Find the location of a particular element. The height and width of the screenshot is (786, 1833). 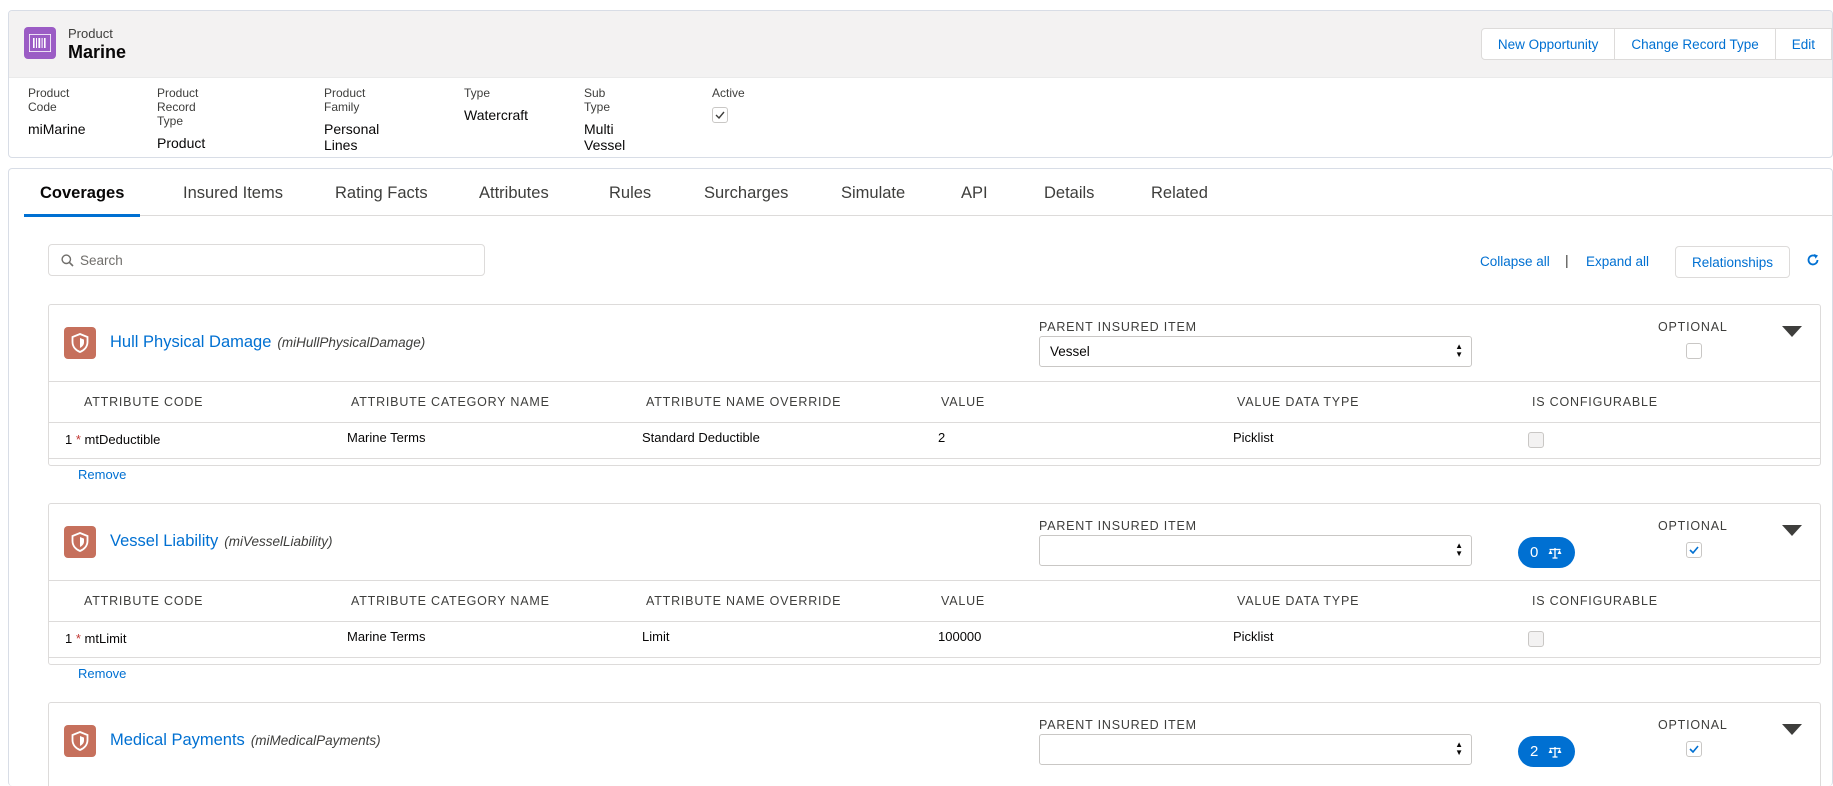

field-sub-type: Sub Type Multi Vessel is located at coordinates (604, 119).